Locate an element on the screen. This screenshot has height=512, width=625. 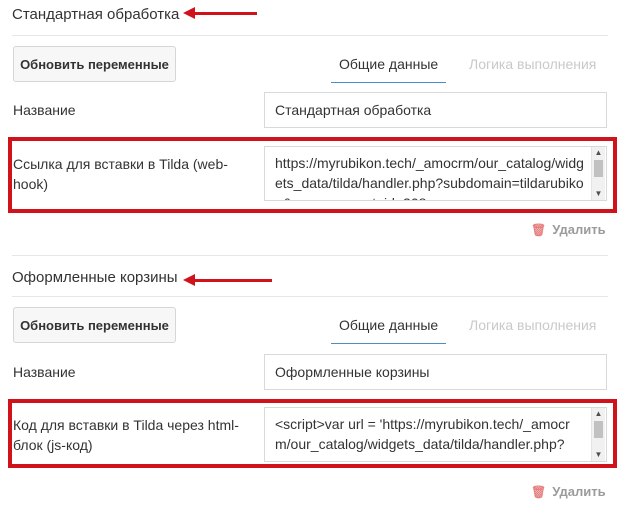
section-separator is located at coordinates (310, 255).